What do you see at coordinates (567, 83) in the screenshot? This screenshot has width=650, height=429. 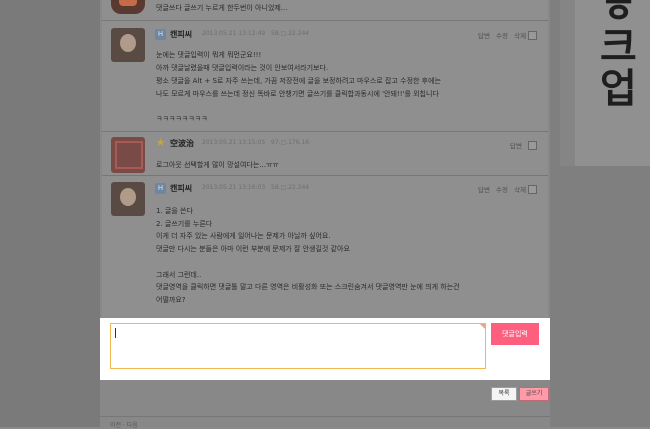 I see `banner-shadow` at bounding box center [567, 83].